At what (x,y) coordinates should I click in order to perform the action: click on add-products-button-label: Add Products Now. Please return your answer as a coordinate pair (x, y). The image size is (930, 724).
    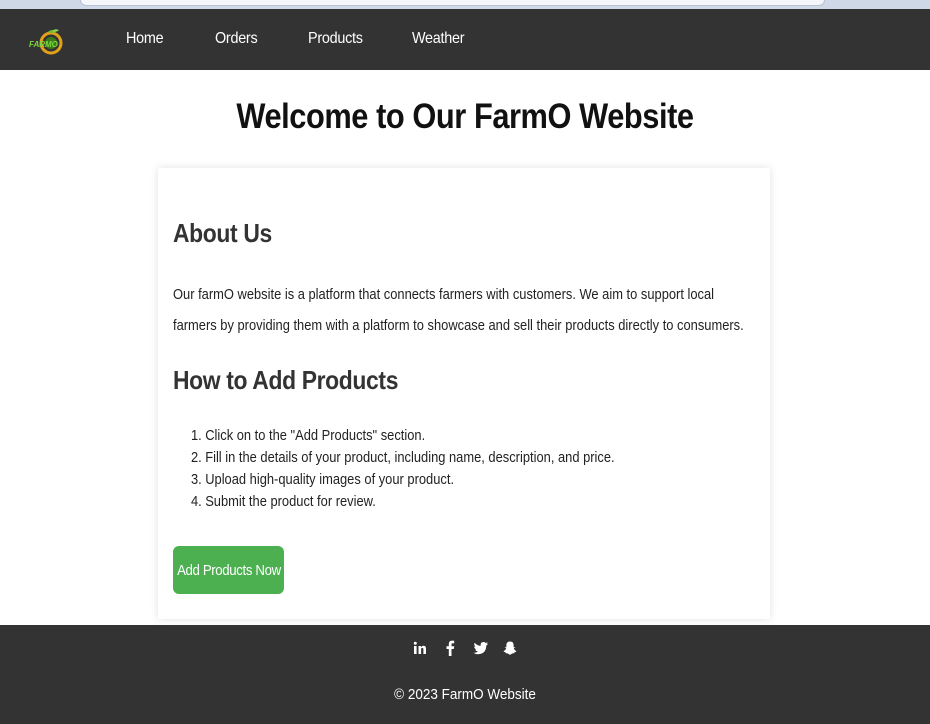
    Looking at the image, I should click on (228, 570).